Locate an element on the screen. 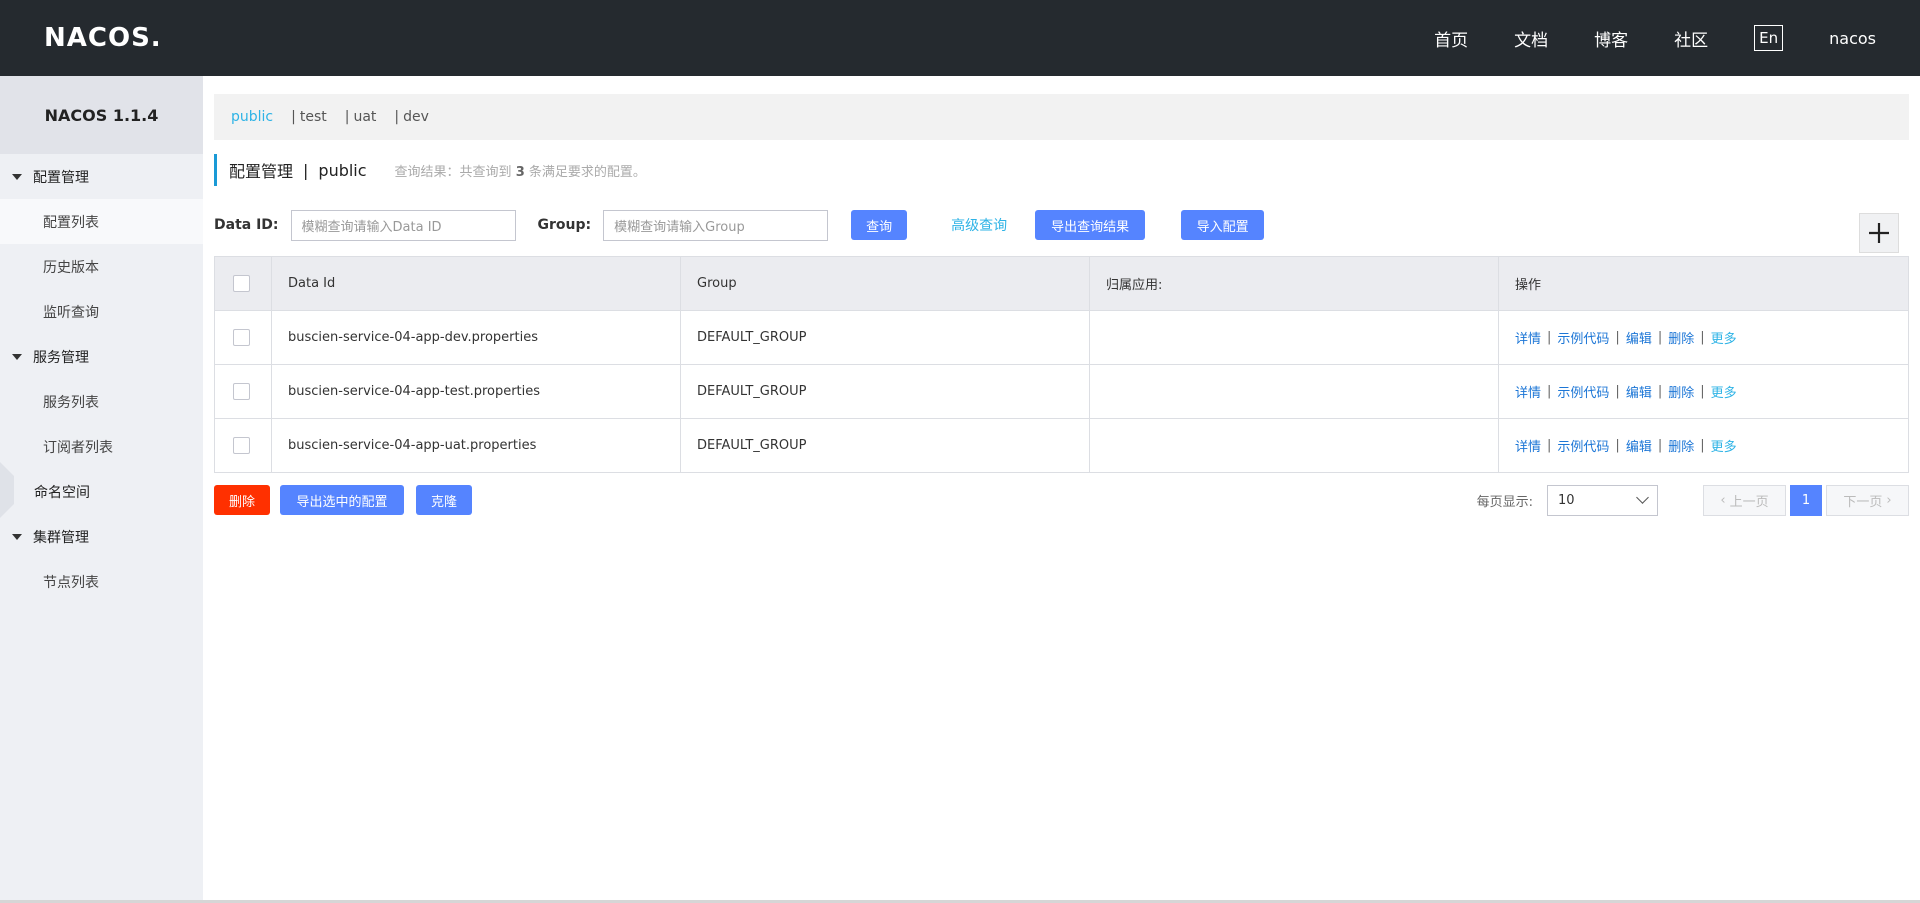 The image size is (1920, 903). export-query-result-button: 导出查询结果 is located at coordinates (1090, 225).